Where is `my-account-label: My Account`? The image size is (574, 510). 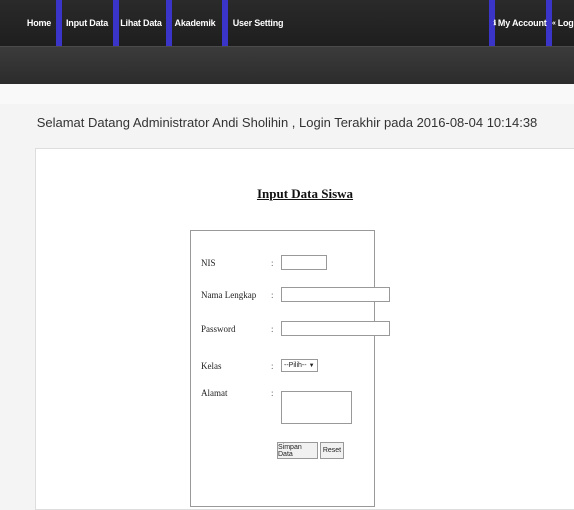 my-account-label: My Account is located at coordinates (522, 23).